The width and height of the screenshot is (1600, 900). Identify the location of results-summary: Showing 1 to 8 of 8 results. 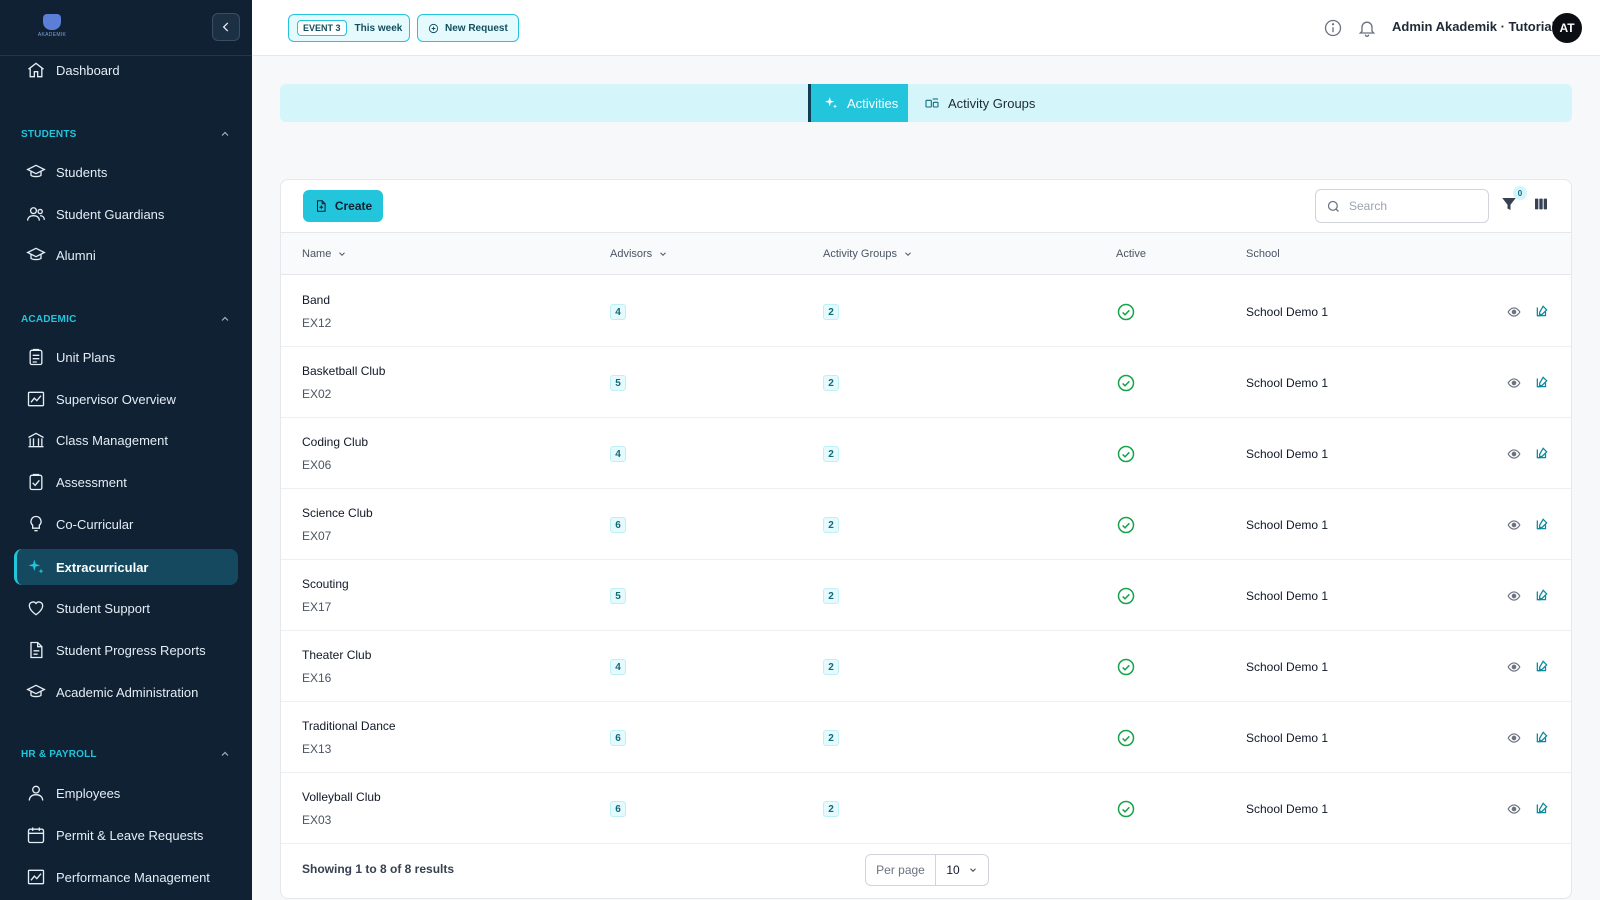
(378, 869).